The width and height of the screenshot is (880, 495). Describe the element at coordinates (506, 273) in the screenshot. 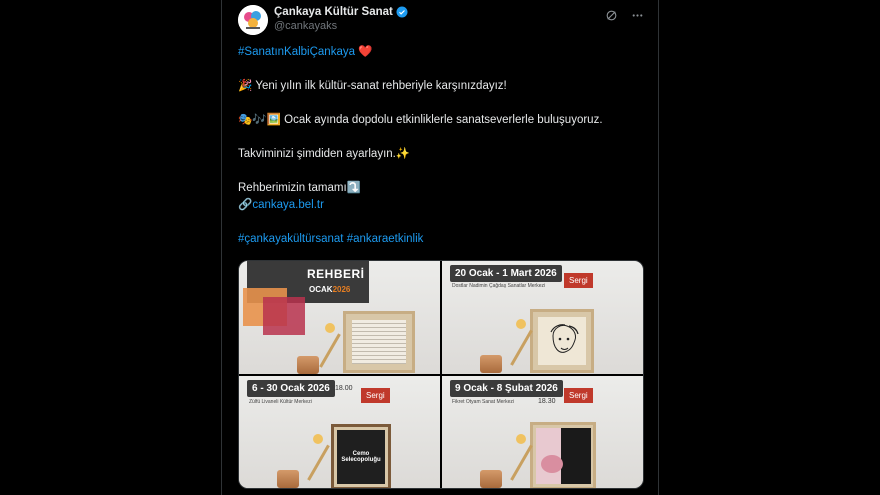

I see `event-date: 20 Ocak - 1 Mart 2026` at that location.